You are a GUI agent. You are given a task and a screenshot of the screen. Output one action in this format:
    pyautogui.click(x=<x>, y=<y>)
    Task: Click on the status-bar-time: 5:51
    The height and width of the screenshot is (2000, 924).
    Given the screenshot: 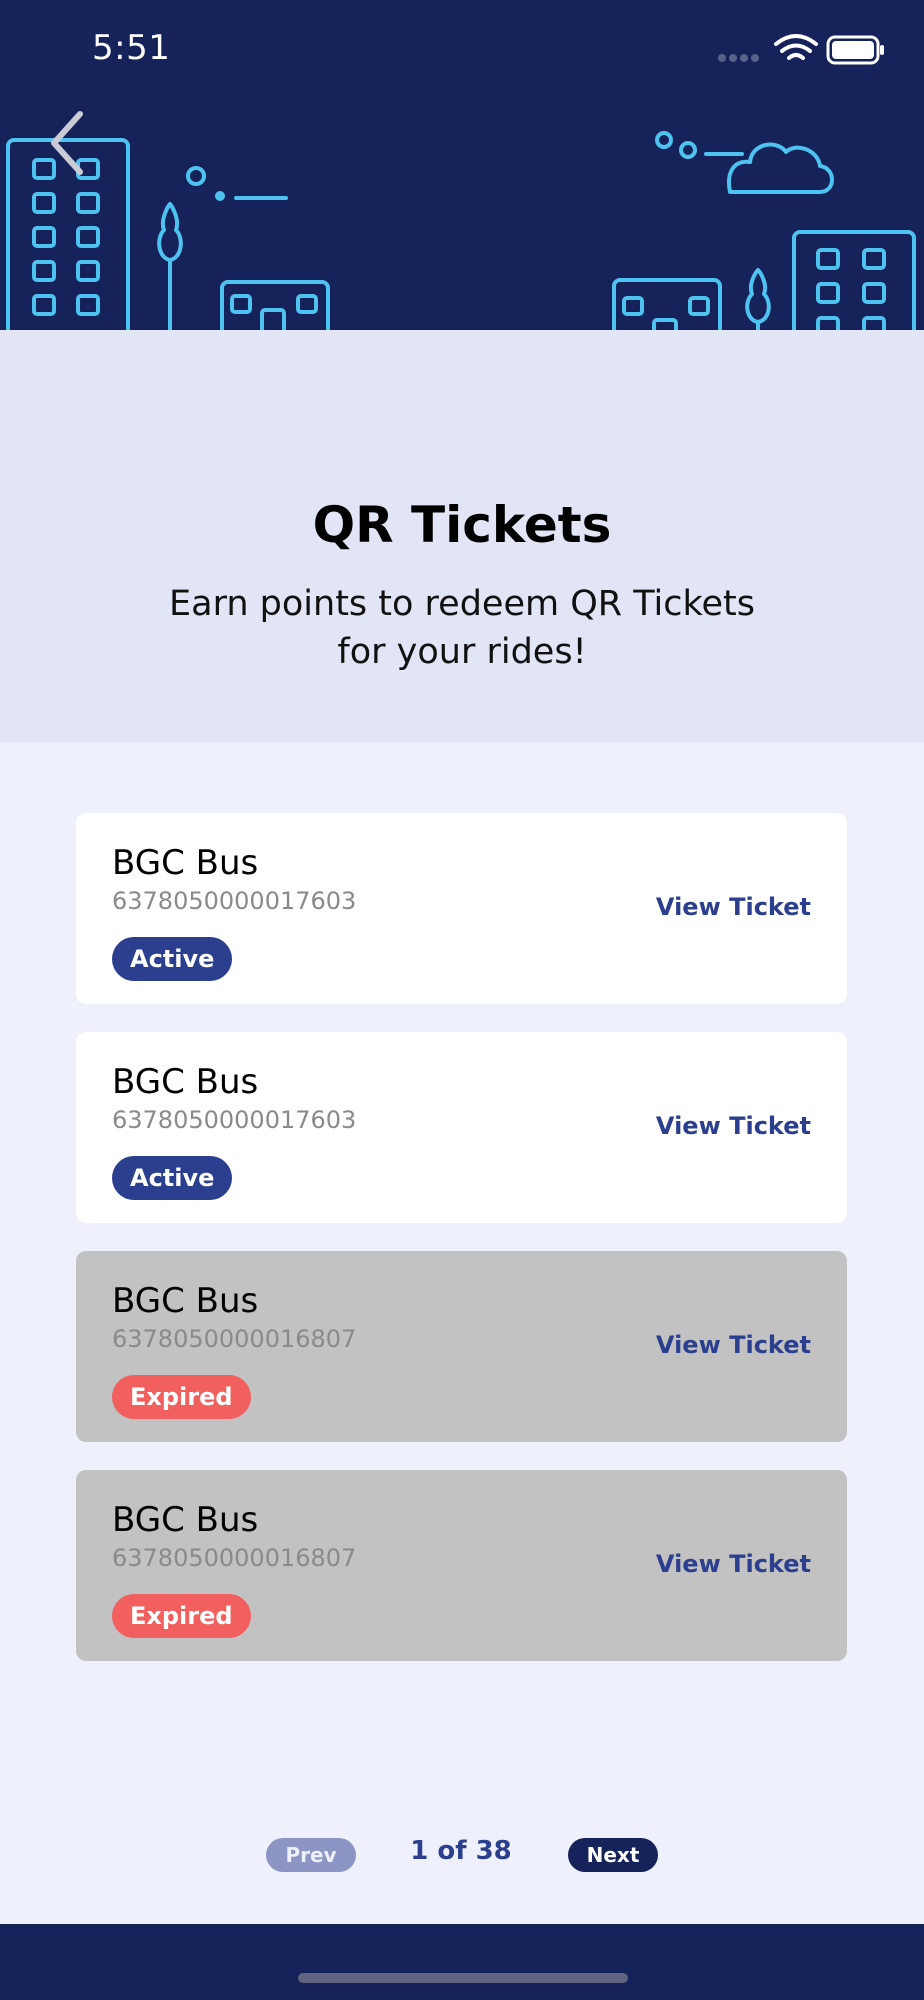 What is the action you would take?
    pyautogui.click(x=131, y=48)
    